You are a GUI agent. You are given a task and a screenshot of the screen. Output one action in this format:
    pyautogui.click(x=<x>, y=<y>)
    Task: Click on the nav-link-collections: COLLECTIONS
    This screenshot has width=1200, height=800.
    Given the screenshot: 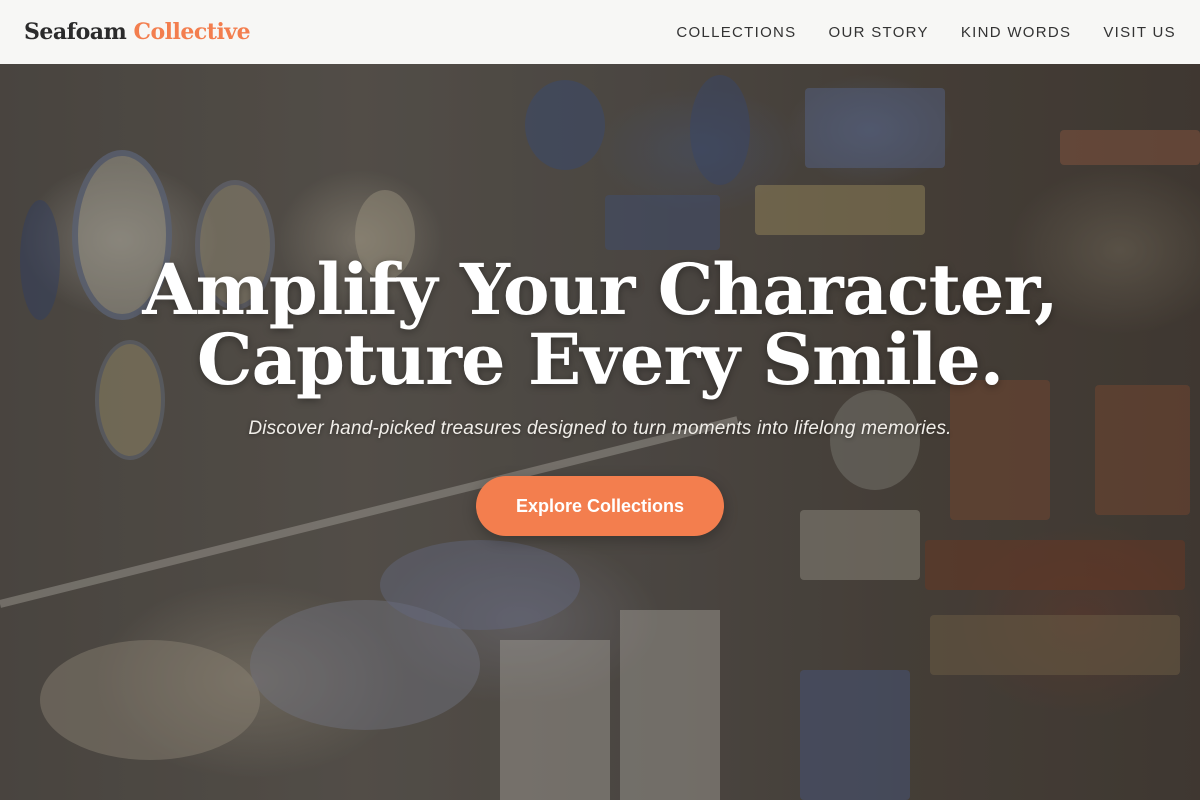 What is the action you would take?
    pyautogui.click(x=736, y=32)
    